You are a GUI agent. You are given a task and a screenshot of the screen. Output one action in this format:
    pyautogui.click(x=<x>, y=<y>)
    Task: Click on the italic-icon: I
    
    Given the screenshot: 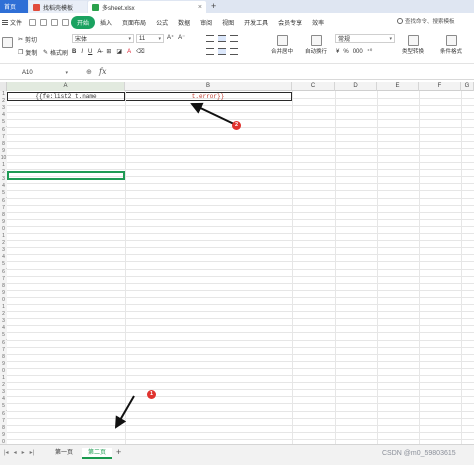 What is the action you would take?
    pyautogui.click(x=82, y=52)
    